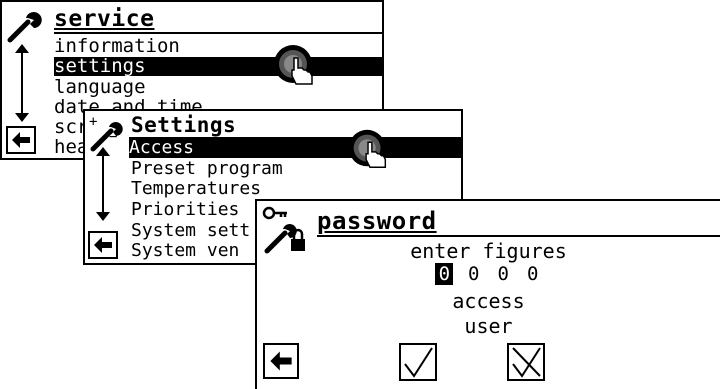 This screenshot has width=720, height=389. I want to click on wrench-icon, so click(24, 27).